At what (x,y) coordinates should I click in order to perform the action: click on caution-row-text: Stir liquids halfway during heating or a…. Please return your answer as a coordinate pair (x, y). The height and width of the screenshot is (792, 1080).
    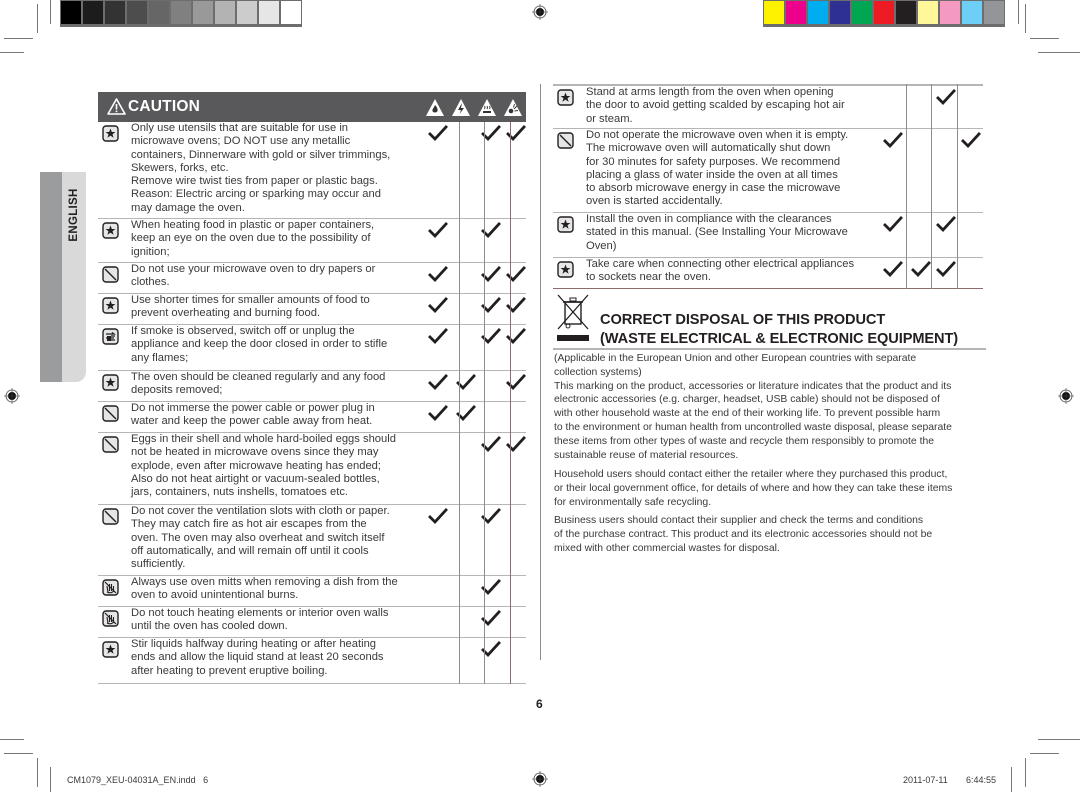
    Looking at the image, I should click on (257, 657).